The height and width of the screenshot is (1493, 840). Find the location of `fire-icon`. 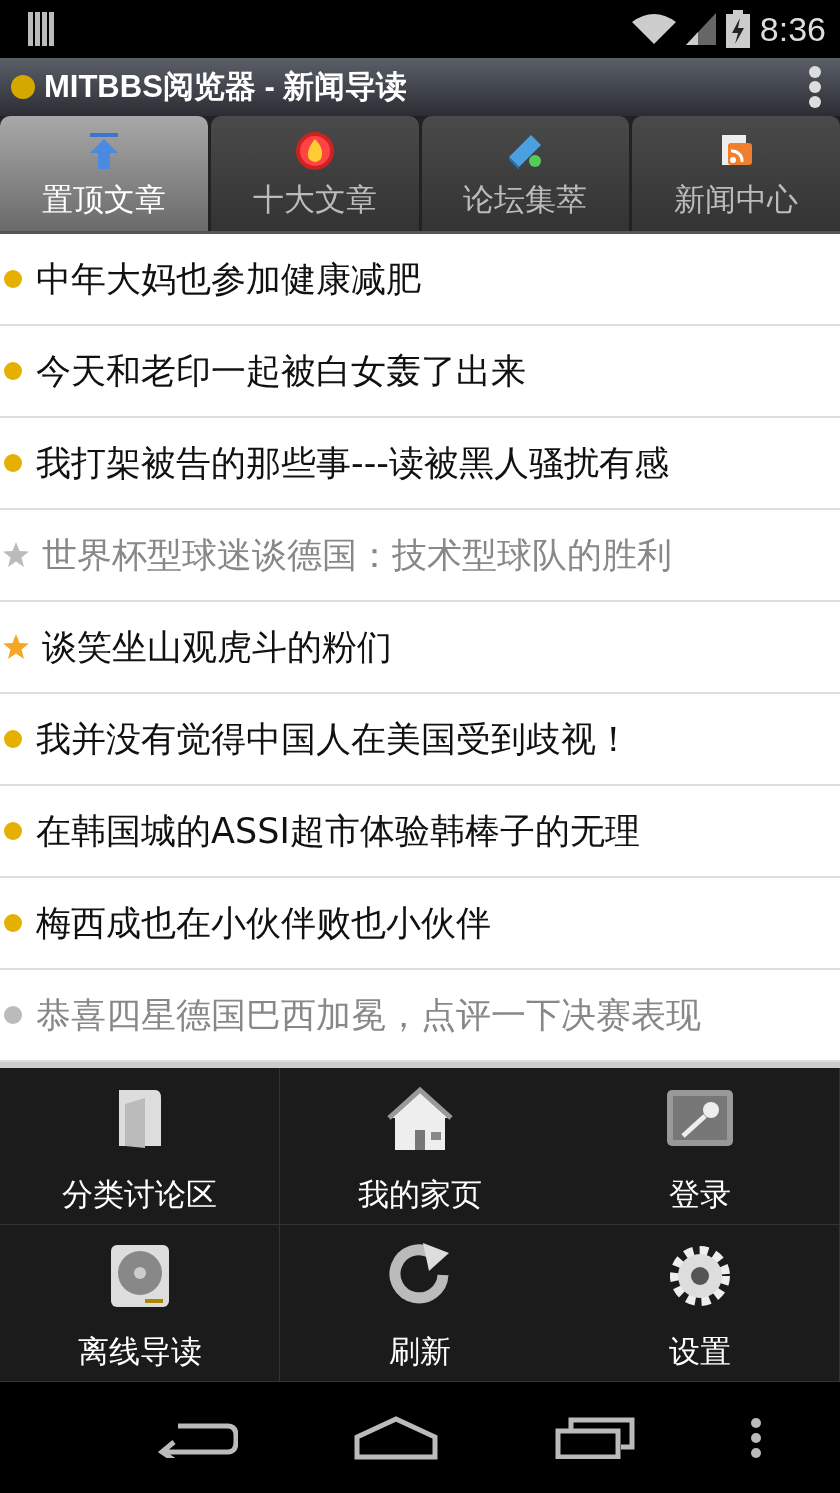

fire-icon is located at coordinates (314, 151).